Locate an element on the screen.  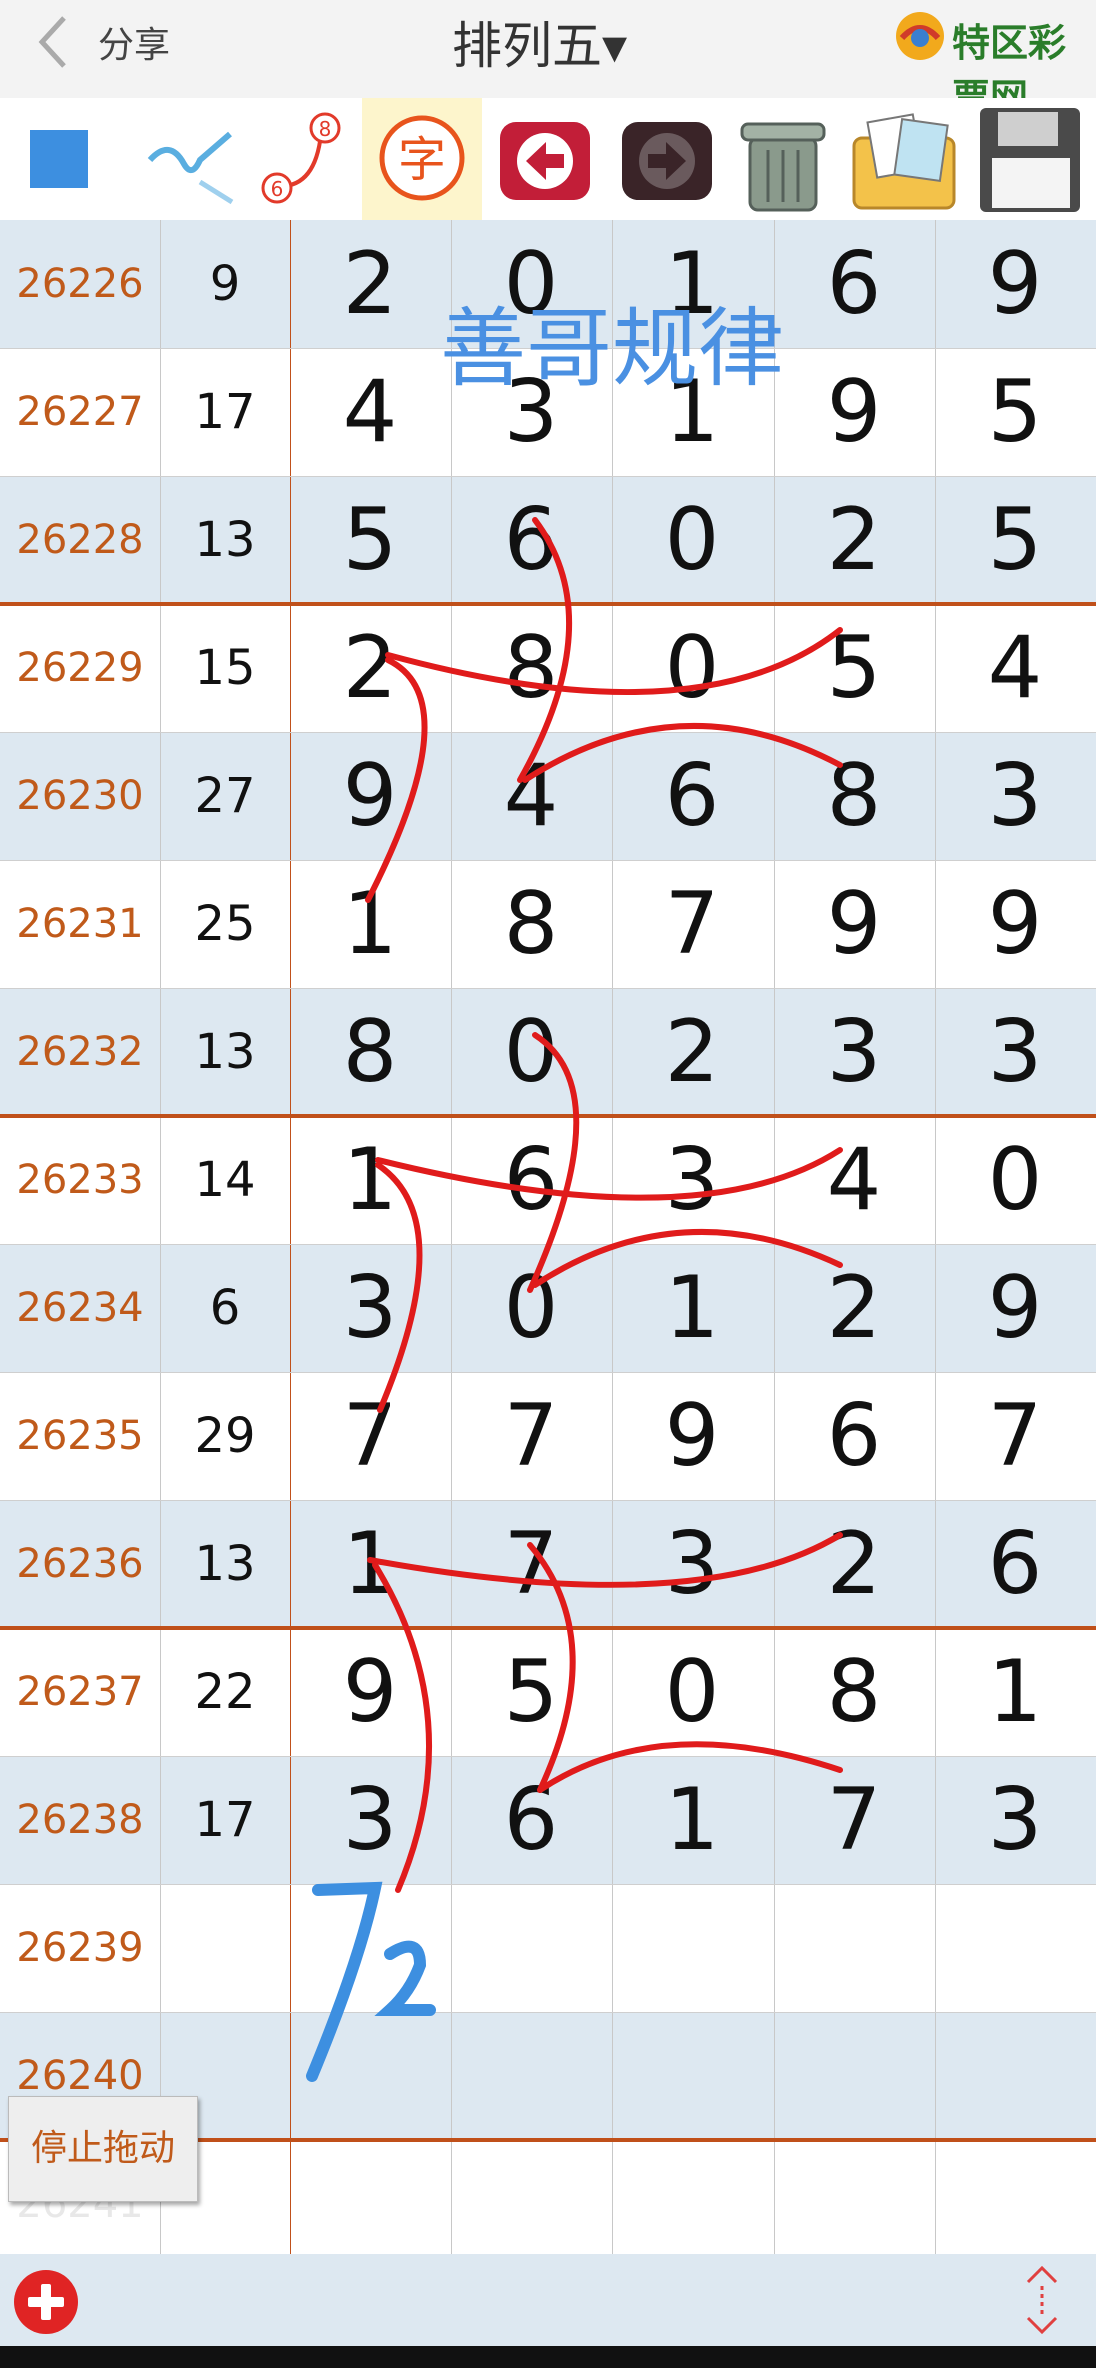
period-number: 26230 is located at coordinates (80, 796).